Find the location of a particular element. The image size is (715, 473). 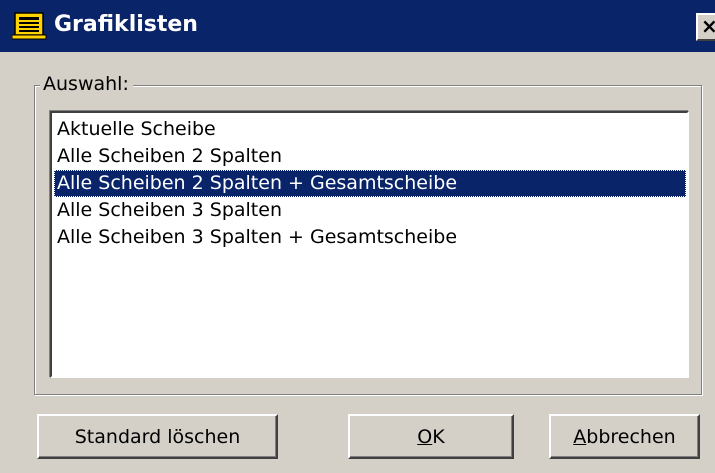

abbrechen-button: Abbrechen is located at coordinates (624, 436).